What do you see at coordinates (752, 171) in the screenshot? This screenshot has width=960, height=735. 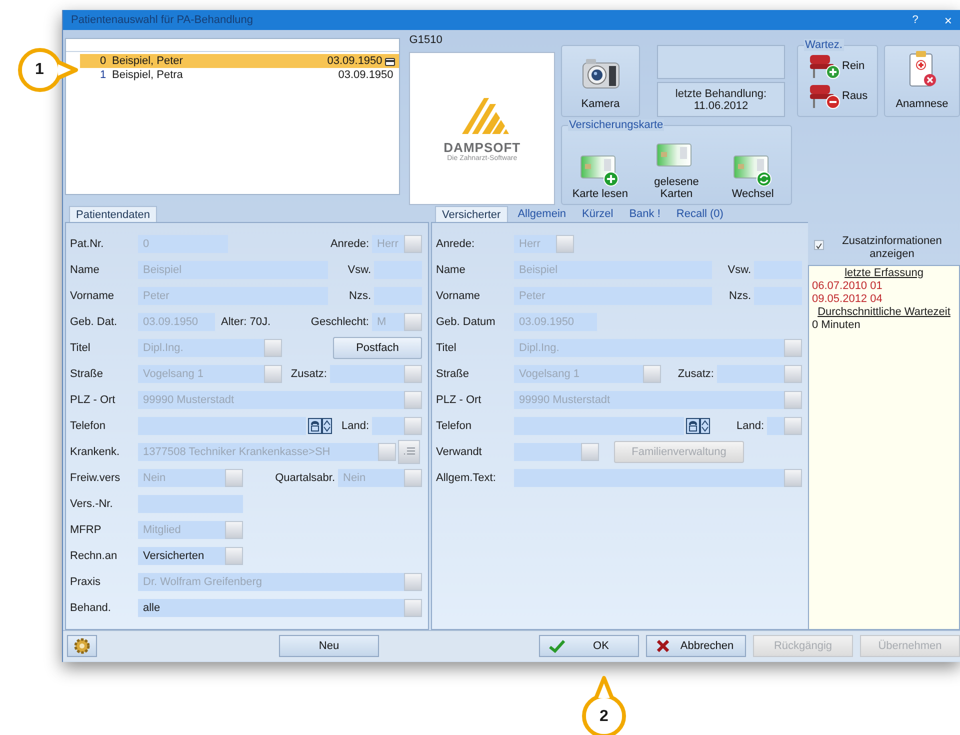 I see `card-refresh-icon` at bounding box center [752, 171].